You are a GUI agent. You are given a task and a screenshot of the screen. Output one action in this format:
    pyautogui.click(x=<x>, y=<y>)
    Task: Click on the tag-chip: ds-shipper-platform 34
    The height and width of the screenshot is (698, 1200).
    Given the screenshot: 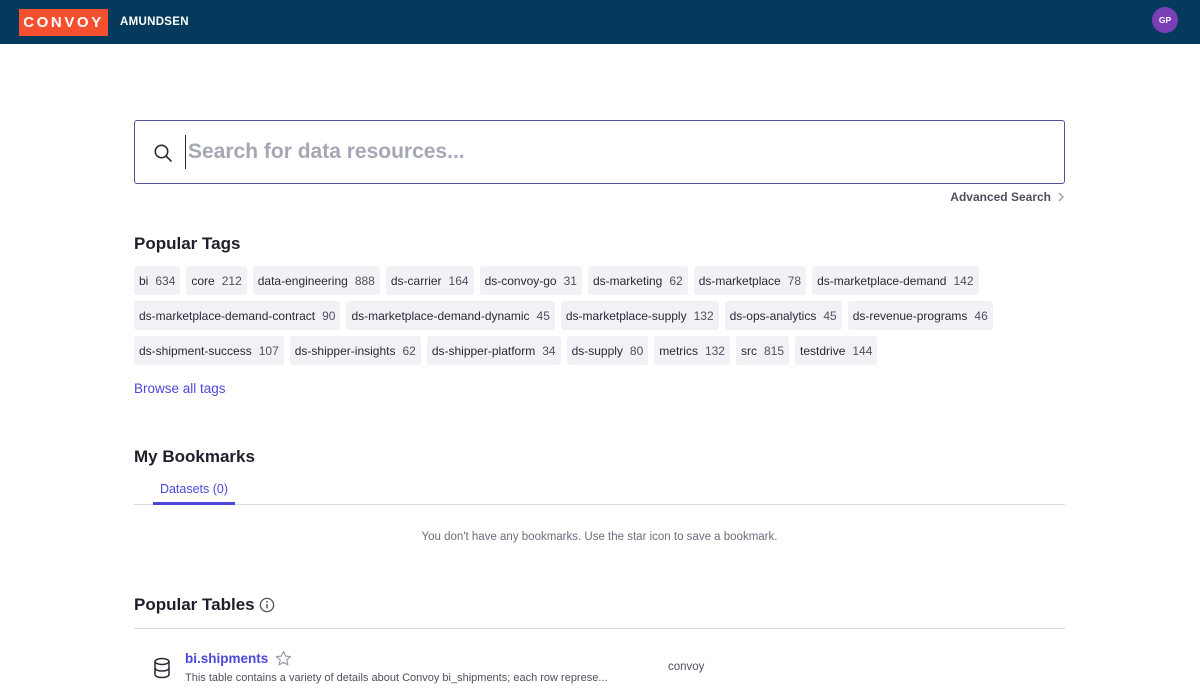 What is the action you would take?
    pyautogui.click(x=493, y=350)
    